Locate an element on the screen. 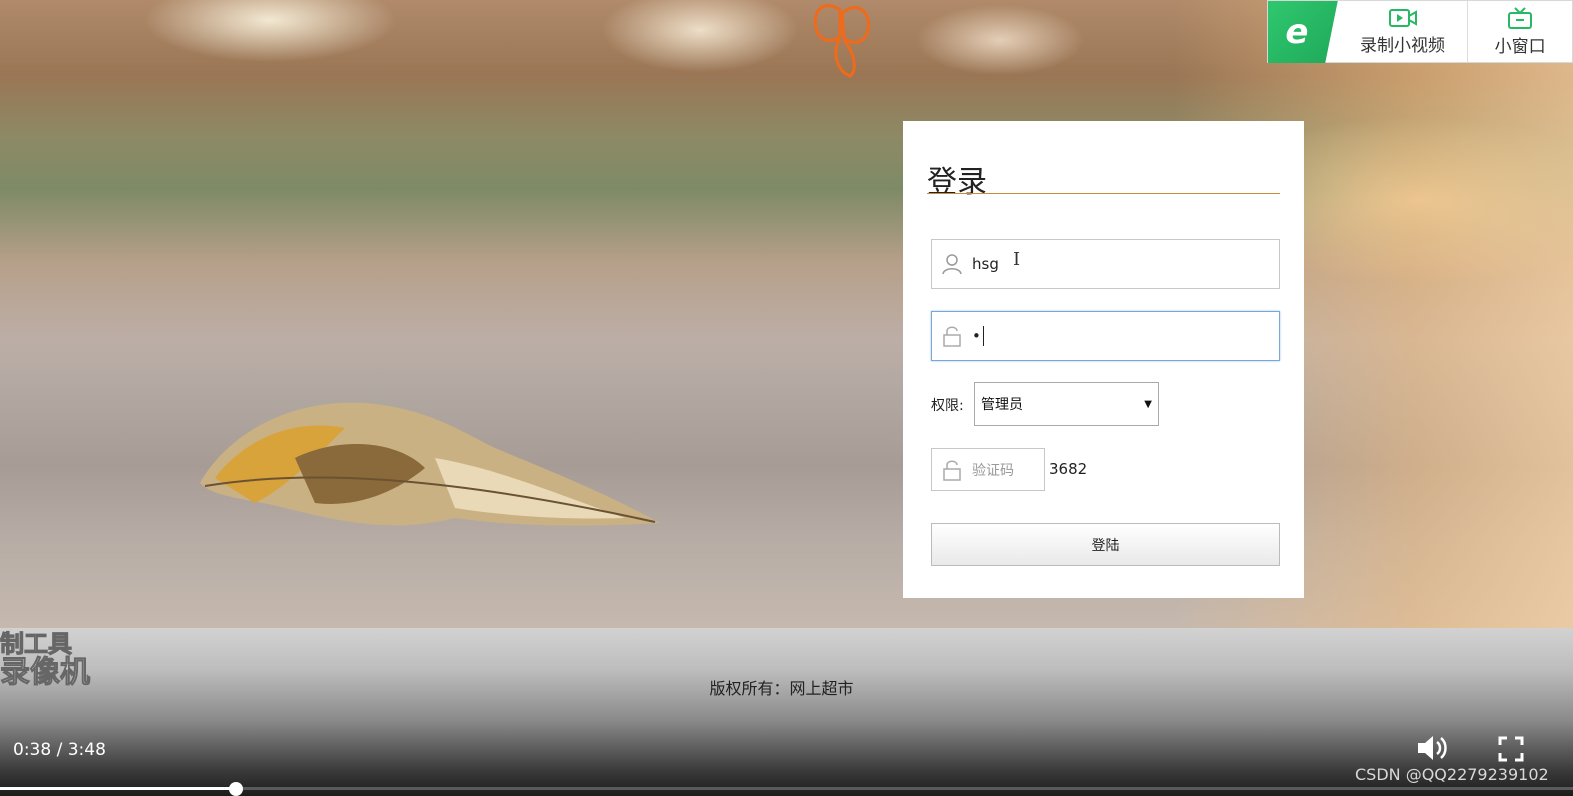 This screenshot has width=1573, height=796. butterfly-icon is located at coordinates (842, 41).